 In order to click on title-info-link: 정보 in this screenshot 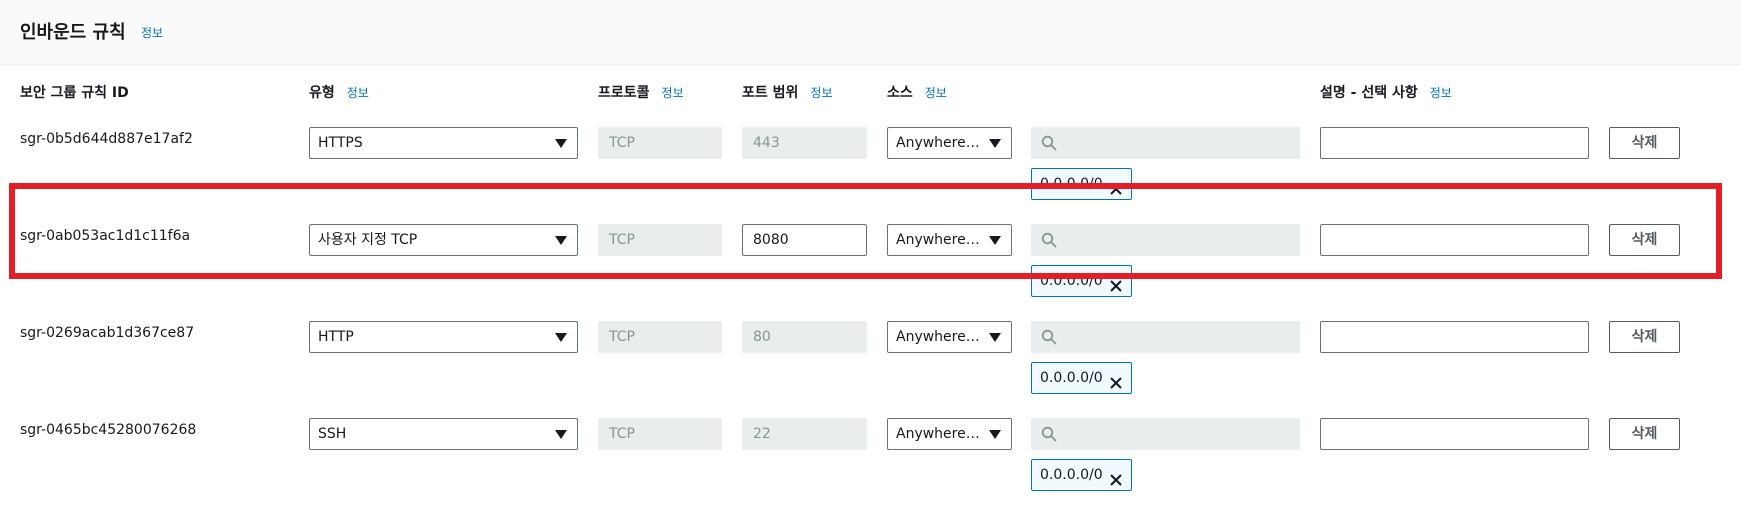, I will do `click(152, 32)`.